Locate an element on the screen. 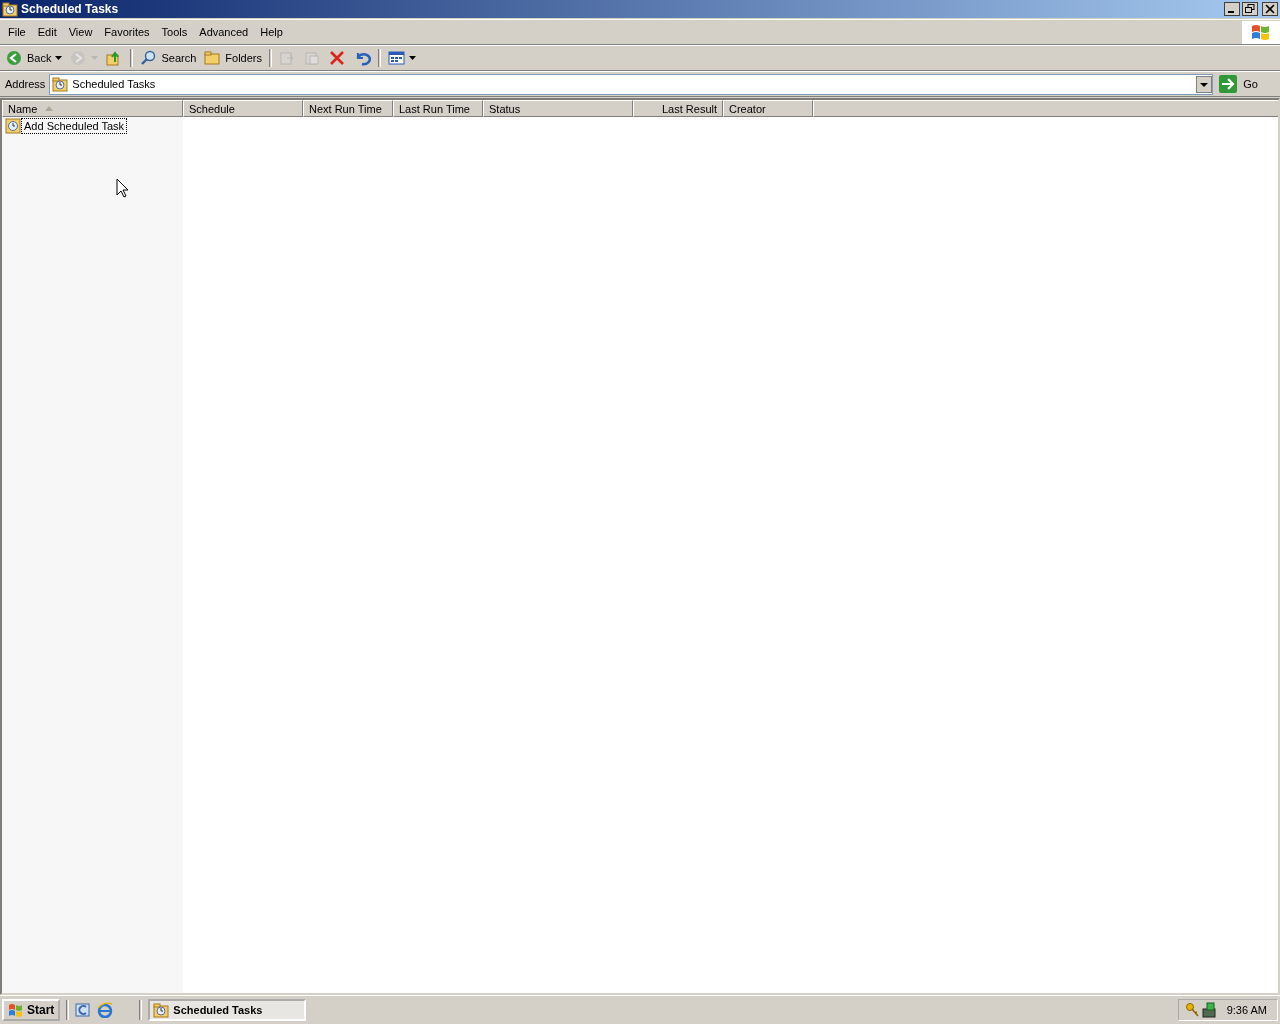 The width and height of the screenshot is (1280, 1024). key-icon is located at coordinates (1191, 1010).